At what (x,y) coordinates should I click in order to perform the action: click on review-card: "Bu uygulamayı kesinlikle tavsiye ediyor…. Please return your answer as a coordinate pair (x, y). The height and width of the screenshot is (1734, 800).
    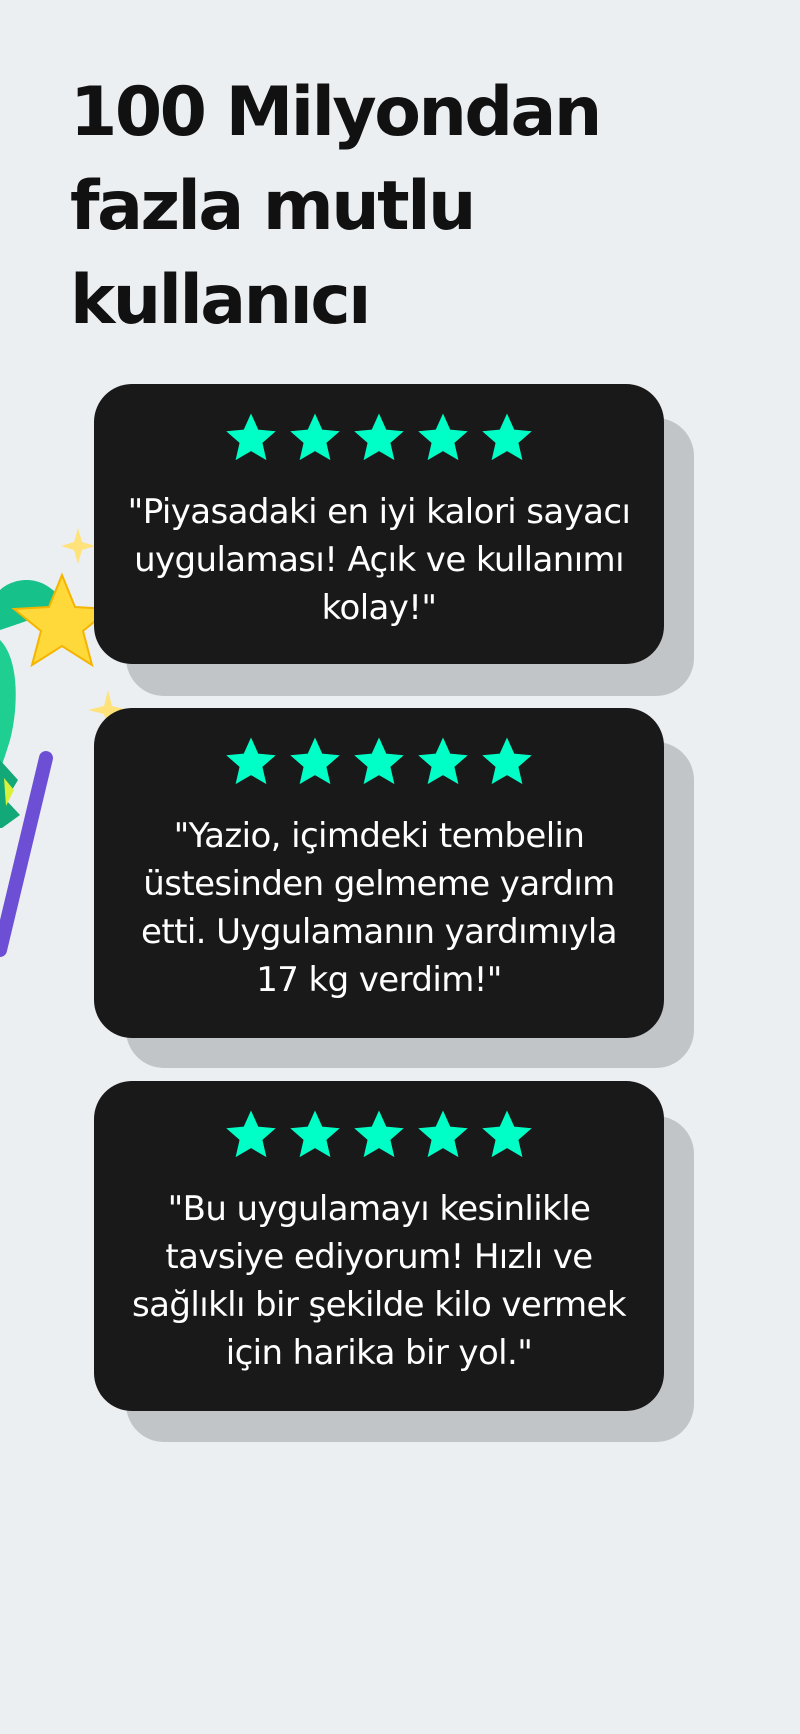
    Looking at the image, I should click on (379, 1246).